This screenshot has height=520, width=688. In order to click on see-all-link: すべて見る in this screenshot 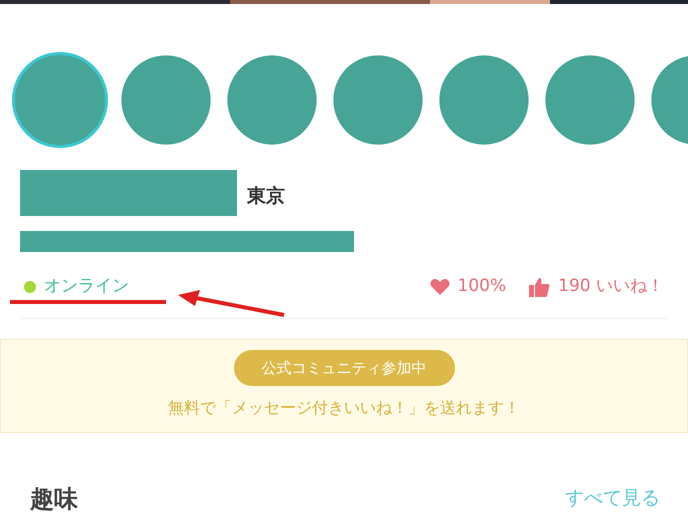, I will do `click(612, 498)`.